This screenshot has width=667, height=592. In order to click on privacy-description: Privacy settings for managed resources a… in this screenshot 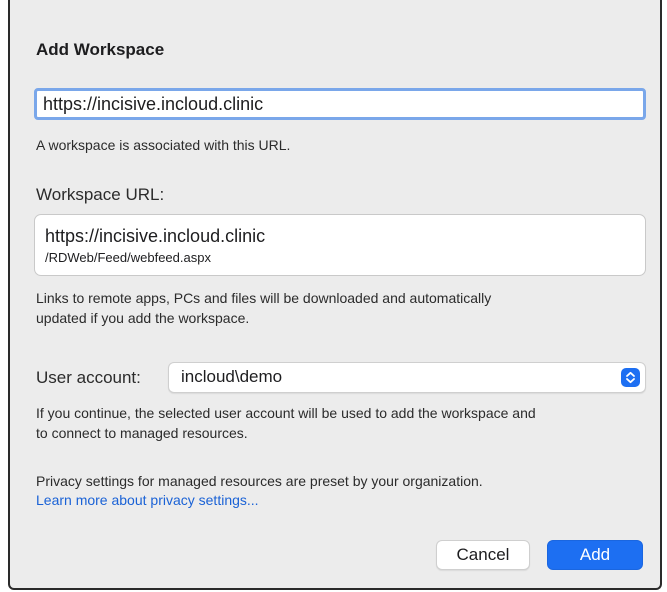, I will do `click(259, 481)`.